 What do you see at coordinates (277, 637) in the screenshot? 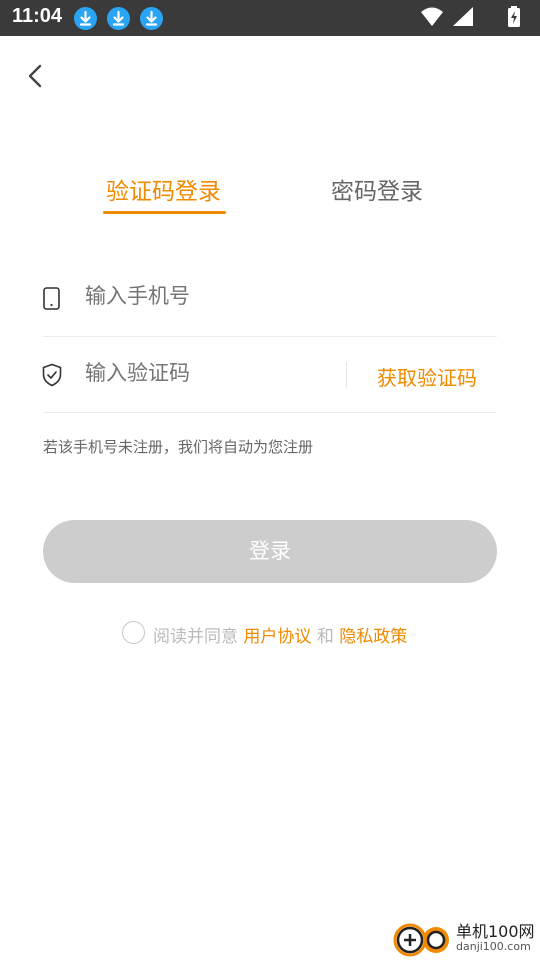
I see `user-agreement-link: 用户协议` at bounding box center [277, 637].